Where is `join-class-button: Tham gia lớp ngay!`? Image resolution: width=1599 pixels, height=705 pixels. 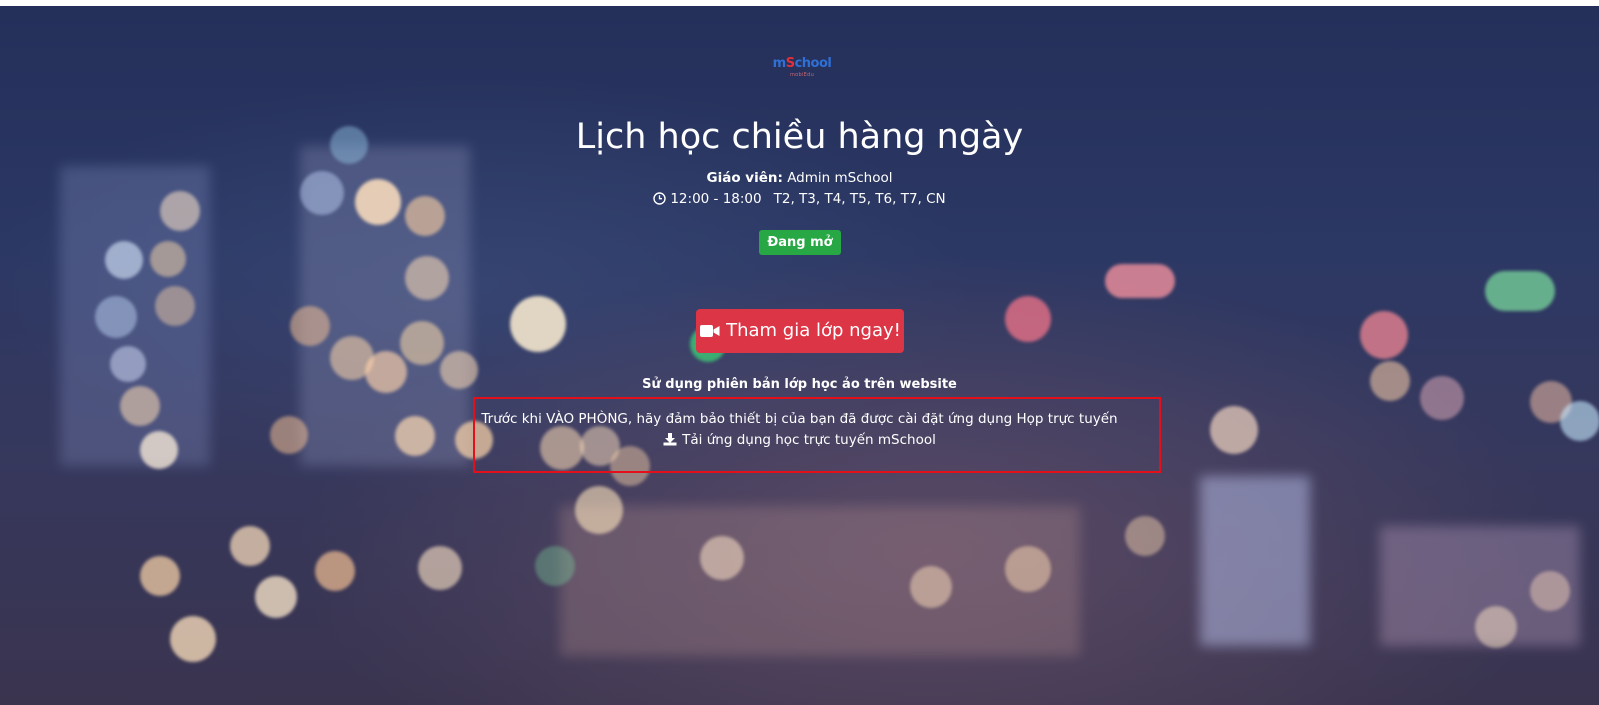
join-class-button: Tham gia lớp ngay! is located at coordinates (800, 331).